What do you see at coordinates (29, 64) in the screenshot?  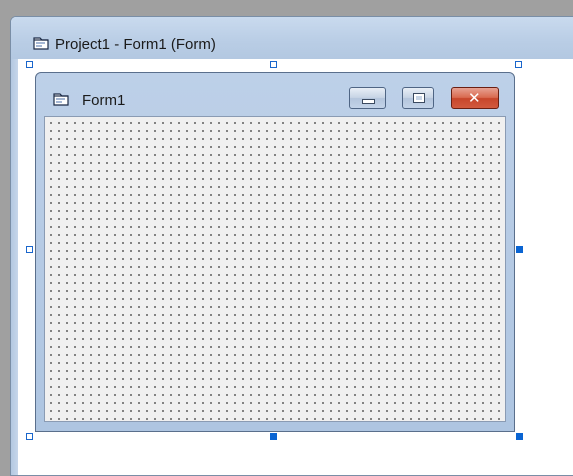 I see `resize-handle-top-left` at bounding box center [29, 64].